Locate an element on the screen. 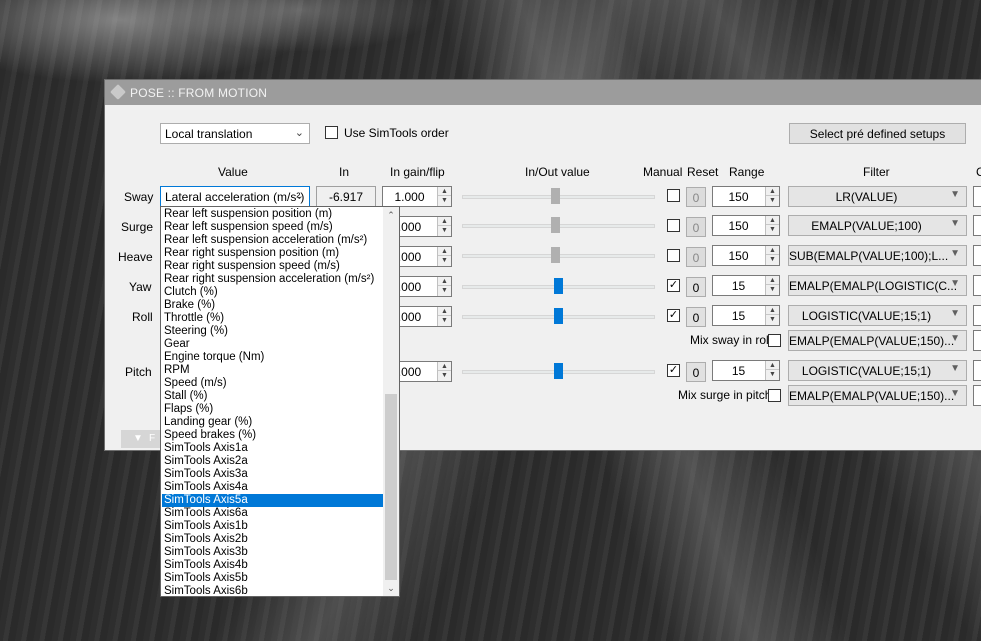 This screenshot has width=981, height=641. pitch-inout-thumb is located at coordinates (558, 371).